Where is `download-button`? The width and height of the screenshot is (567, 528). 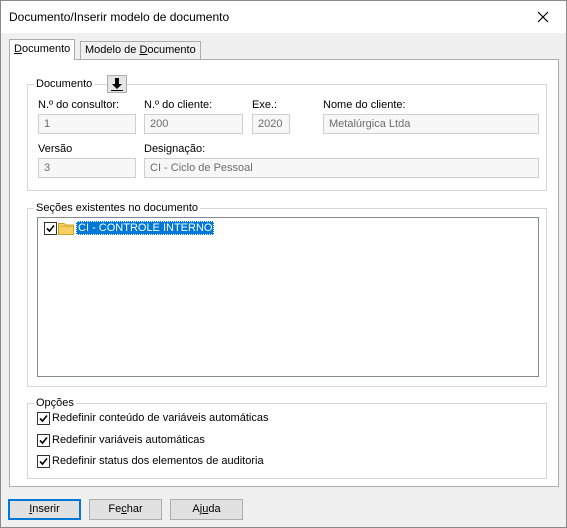 download-button is located at coordinates (117, 84).